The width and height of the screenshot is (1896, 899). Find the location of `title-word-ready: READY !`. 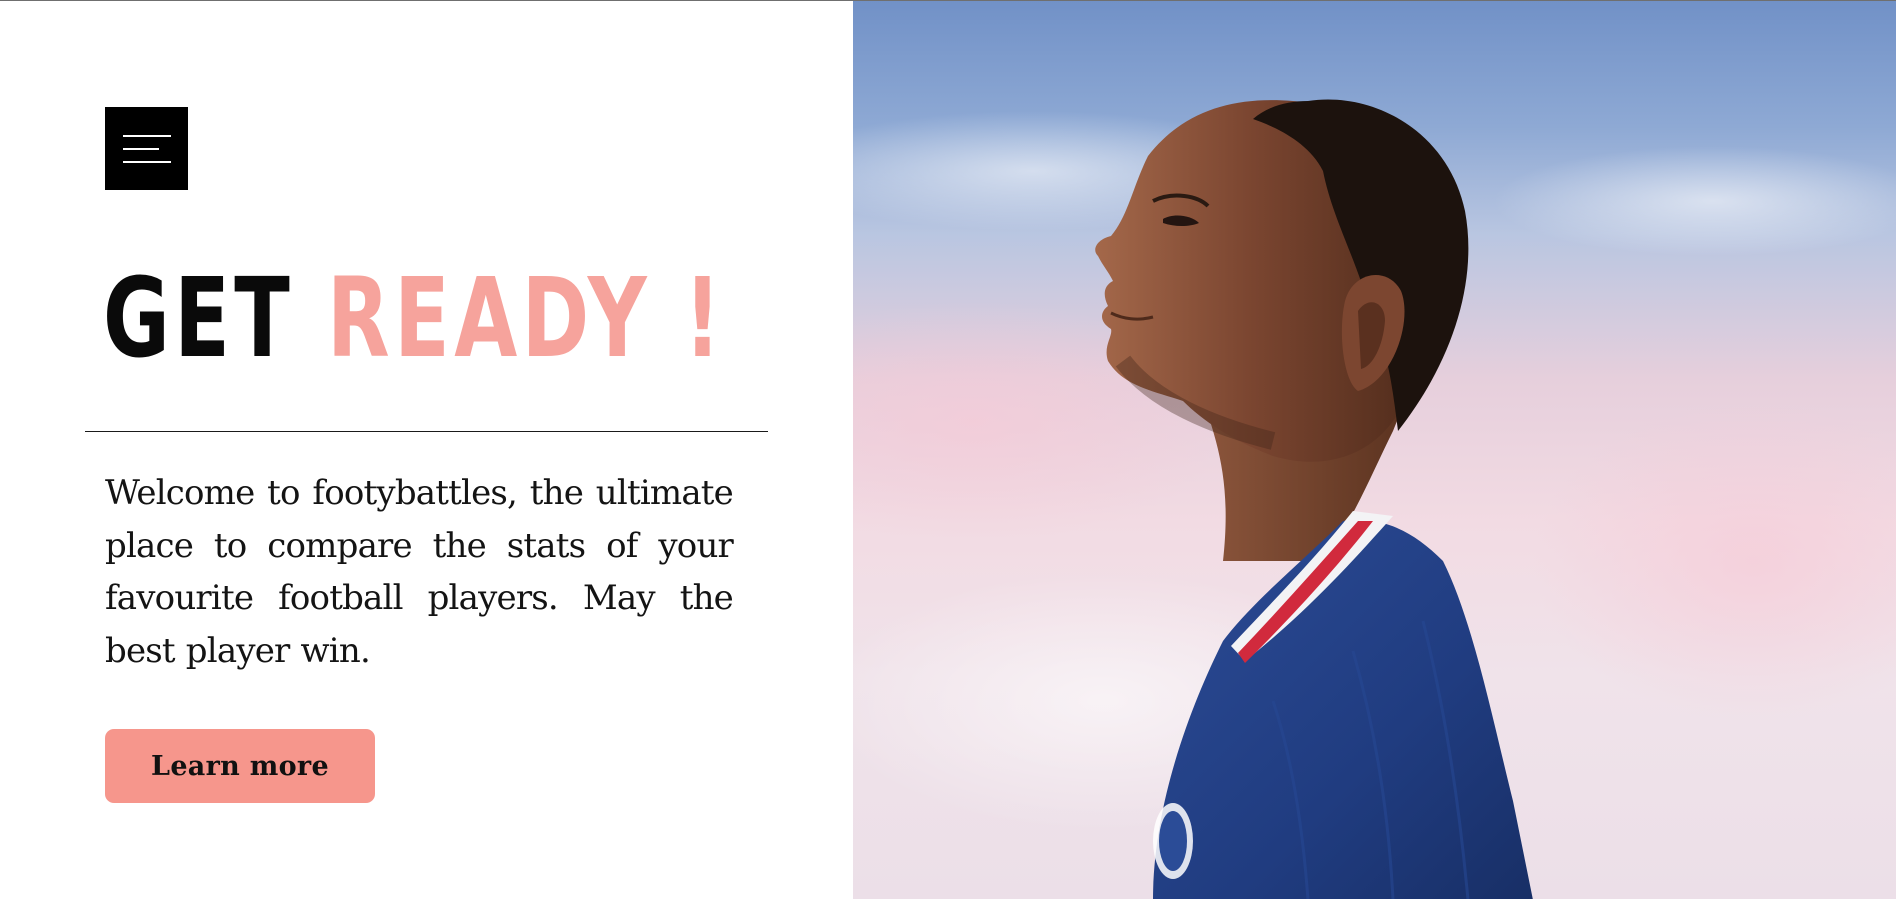

title-word-ready: READY ! is located at coordinates (526, 318).